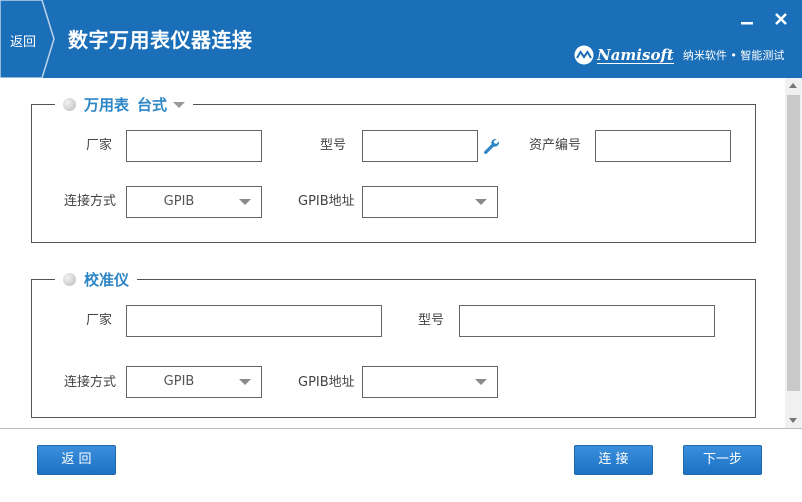 This screenshot has height=502, width=802. I want to click on calibrator-legend: 校准仪, so click(96, 279).